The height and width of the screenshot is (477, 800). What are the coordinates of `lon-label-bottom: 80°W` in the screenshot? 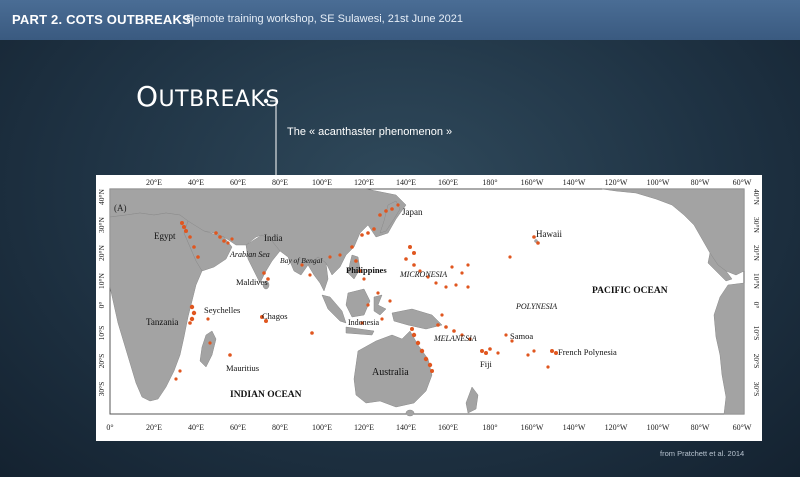 It's located at (700, 427).